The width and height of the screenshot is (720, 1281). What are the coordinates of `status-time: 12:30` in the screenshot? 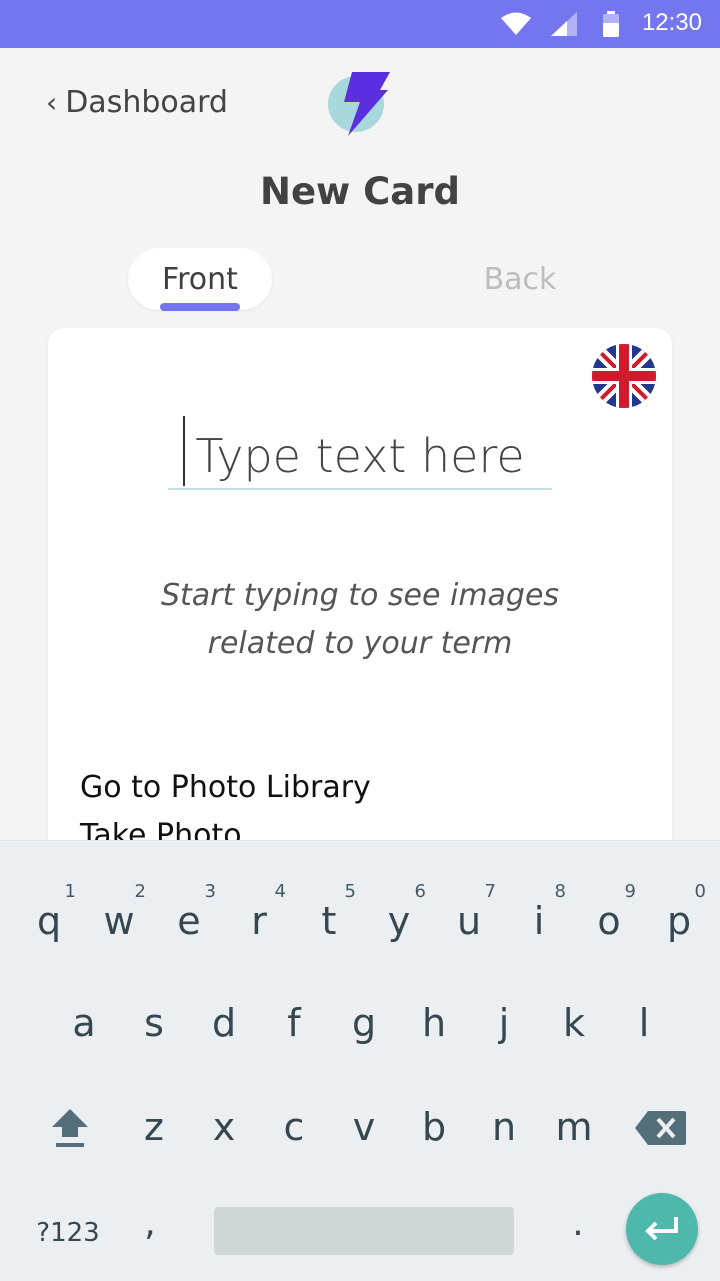 It's located at (671, 22).